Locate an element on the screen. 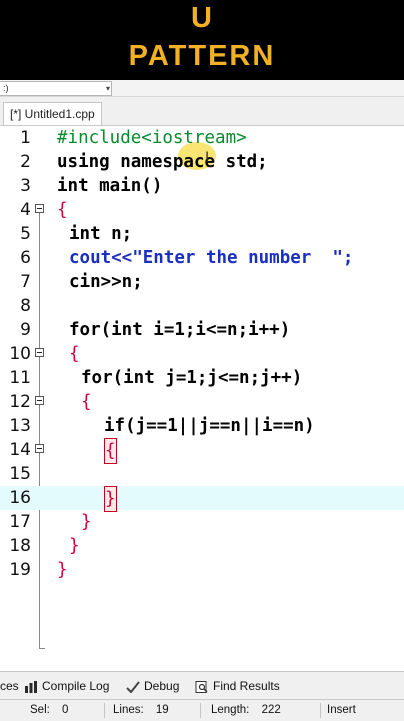 This screenshot has height=721, width=404. code-text: for(int i=1;i<=n;i++) is located at coordinates (180, 330).